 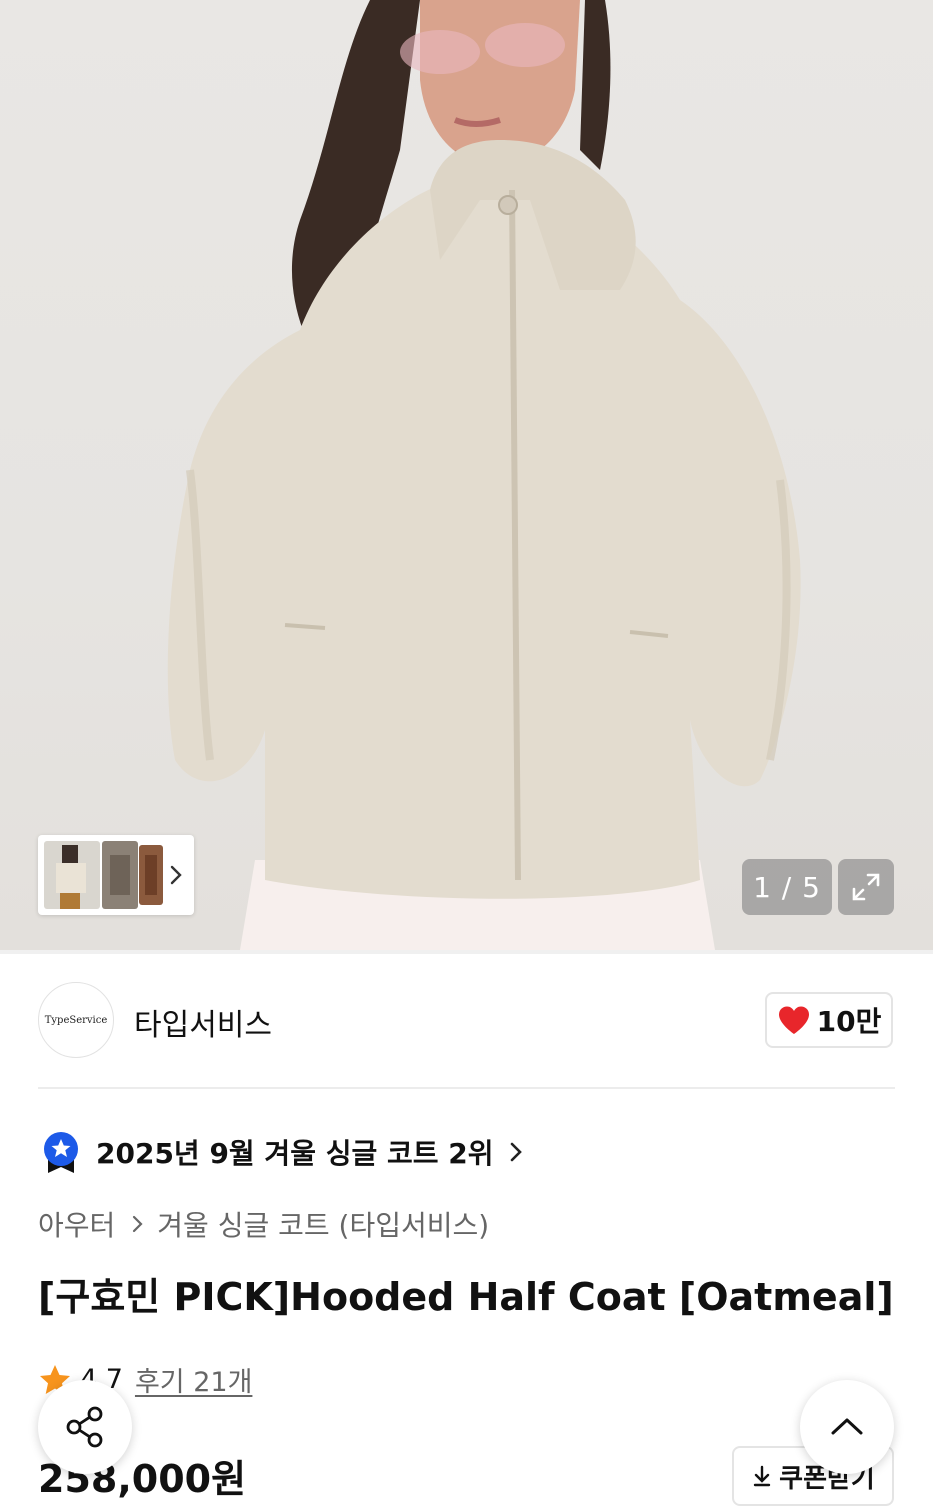 What do you see at coordinates (76, 1224) in the screenshot?
I see `breadcrumb-item-outer: 아우터` at bounding box center [76, 1224].